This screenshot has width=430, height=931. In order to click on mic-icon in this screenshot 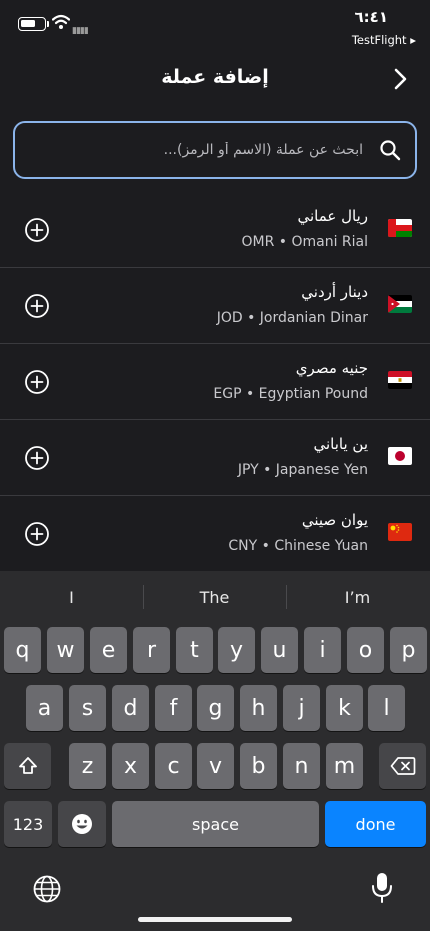, I will do `click(382, 888)`.